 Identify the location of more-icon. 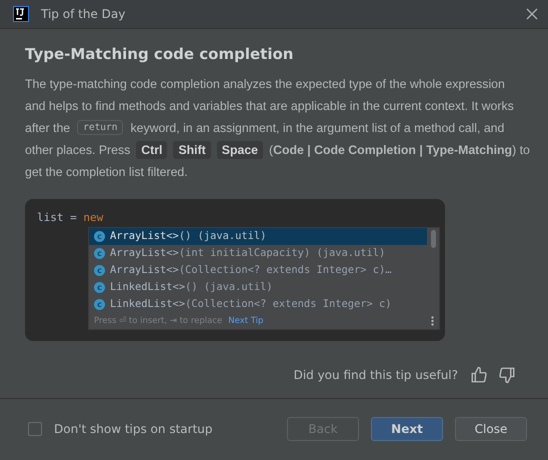
(432, 321).